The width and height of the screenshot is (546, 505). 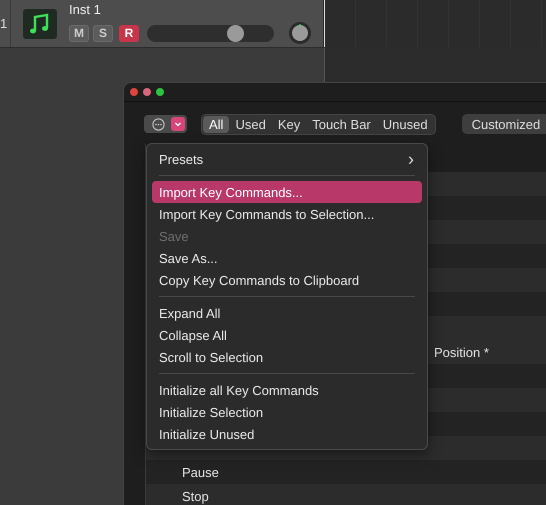 What do you see at coordinates (85, 9) in the screenshot?
I see `track-name: Inst 1` at bounding box center [85, 9].